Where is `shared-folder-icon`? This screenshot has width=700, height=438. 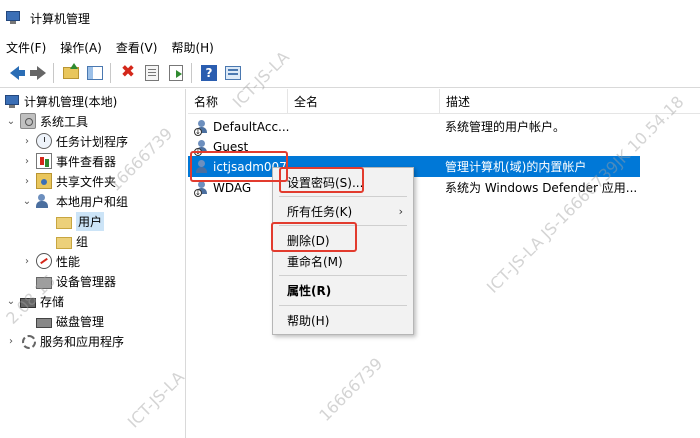 shared-folder-icon is located at coordinates (44, 181).